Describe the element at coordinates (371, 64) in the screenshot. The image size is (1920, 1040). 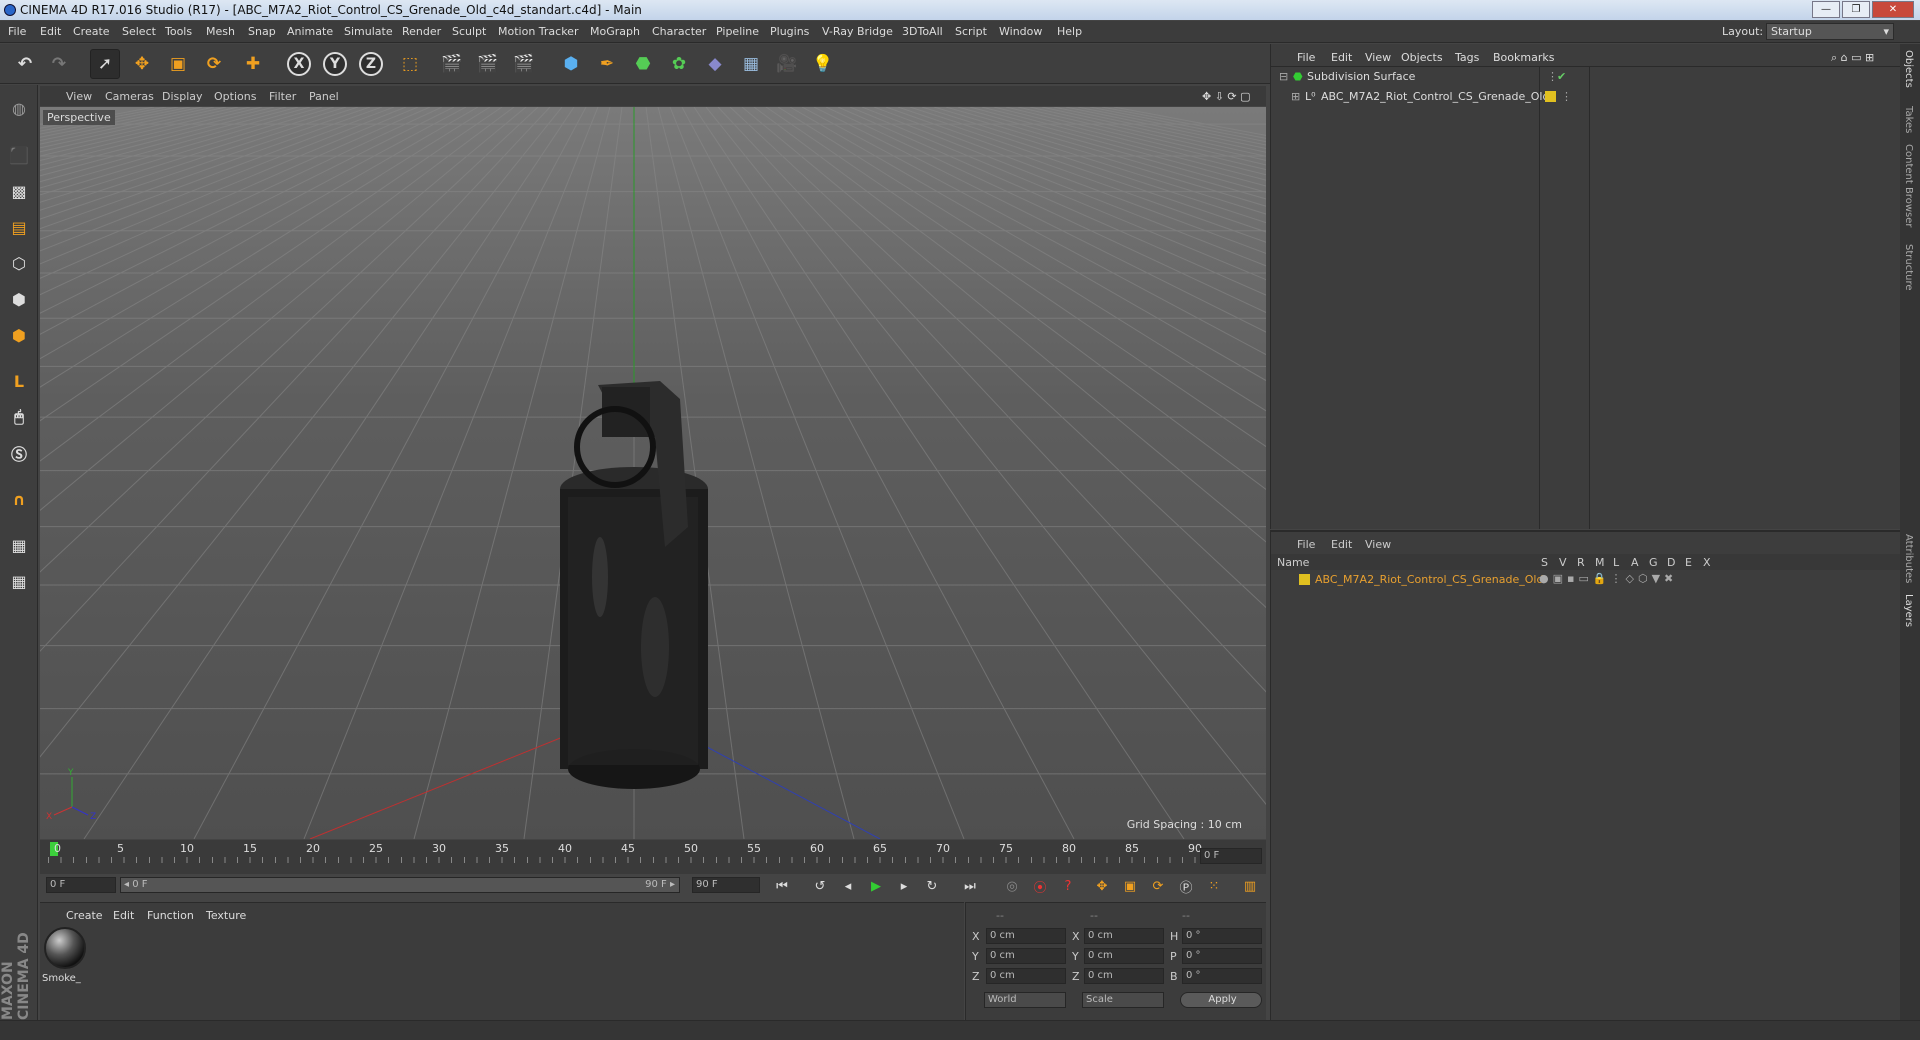
I see `lock-z-button: Z` at that location.